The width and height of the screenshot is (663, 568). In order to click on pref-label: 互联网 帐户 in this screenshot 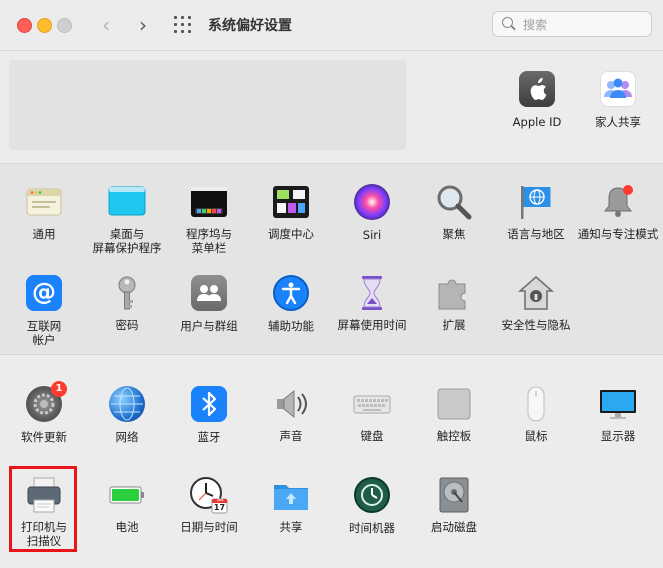, I will do `click(44, 333)`.